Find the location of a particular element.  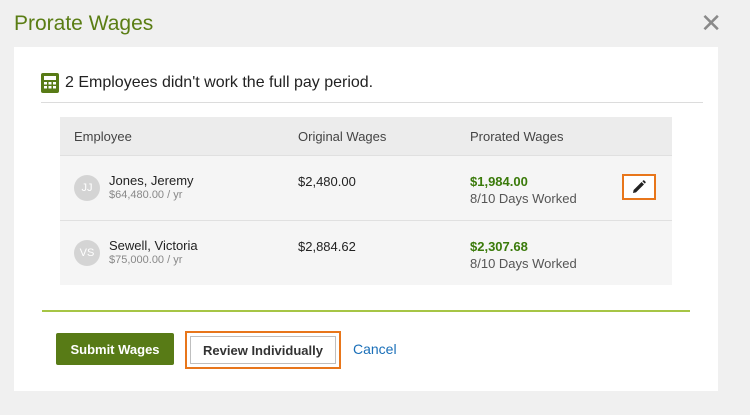

submit-wages-button: Submit Wages is located at coordinates (115, 349).